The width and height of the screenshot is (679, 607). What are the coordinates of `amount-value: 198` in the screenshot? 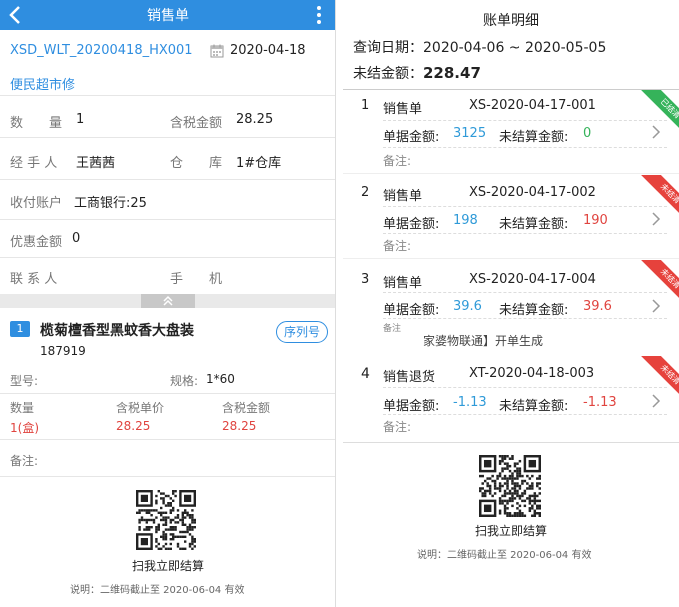 It's located at (465, 220).